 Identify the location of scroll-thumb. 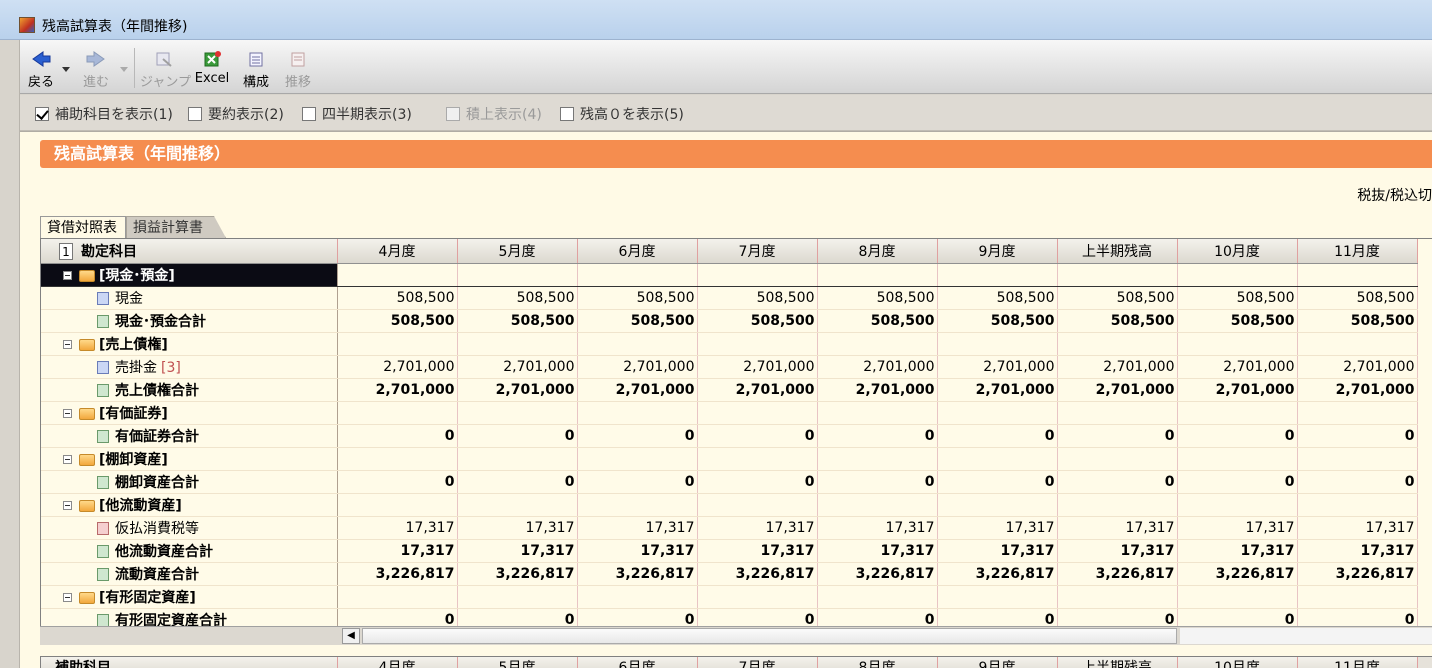
(769, 636).